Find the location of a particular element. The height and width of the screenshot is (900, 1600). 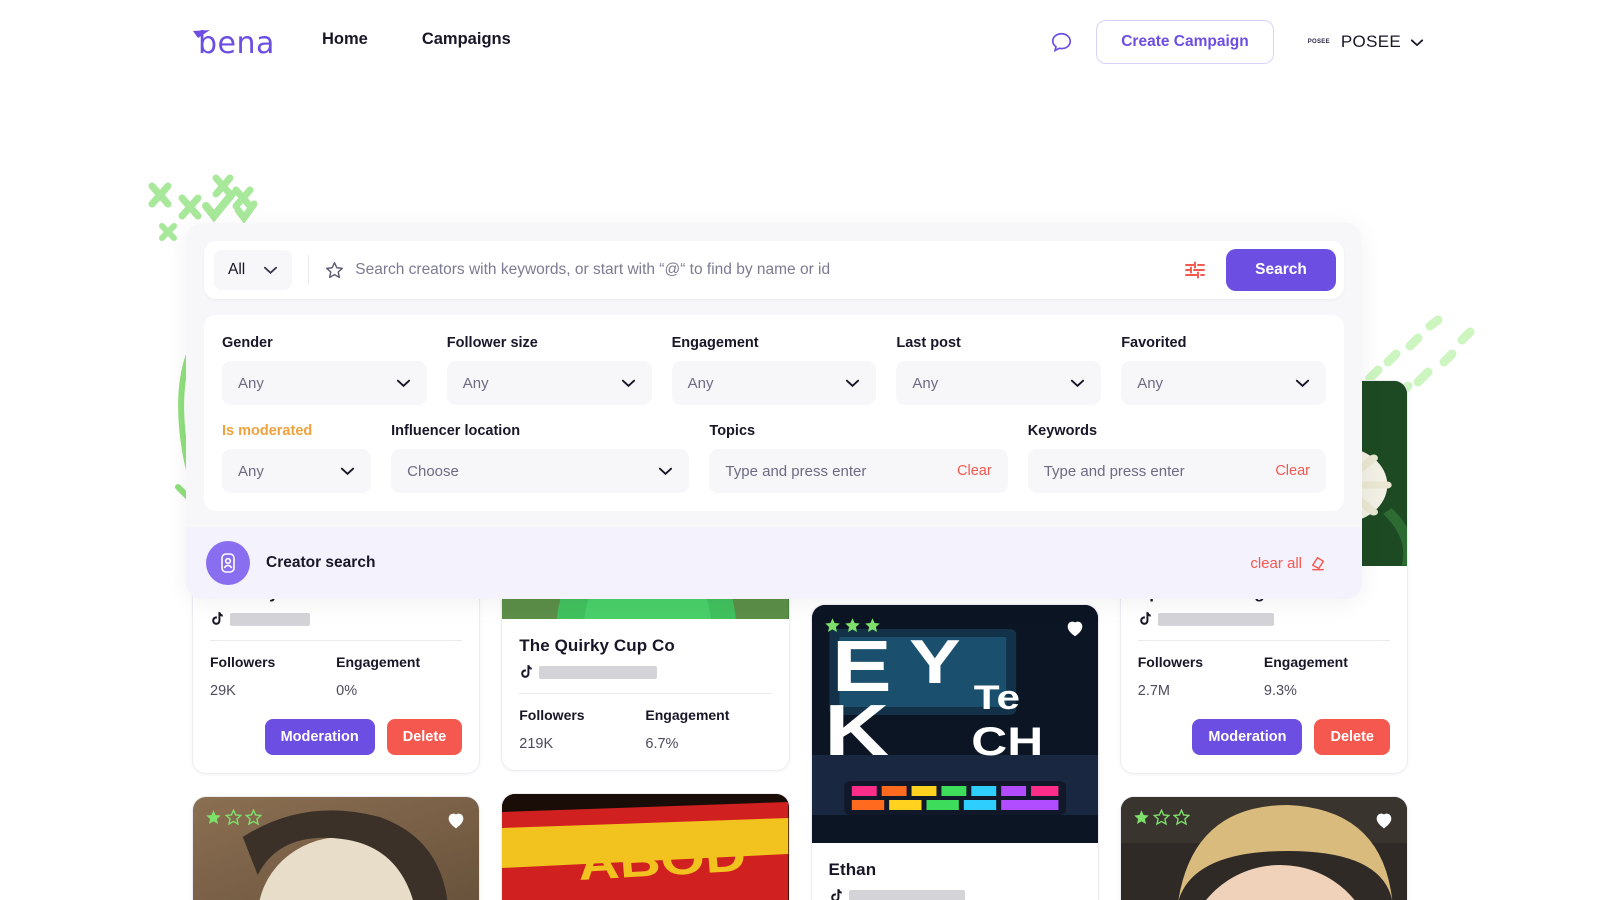

svg-text: CH is located at coordinates (1007, 741).